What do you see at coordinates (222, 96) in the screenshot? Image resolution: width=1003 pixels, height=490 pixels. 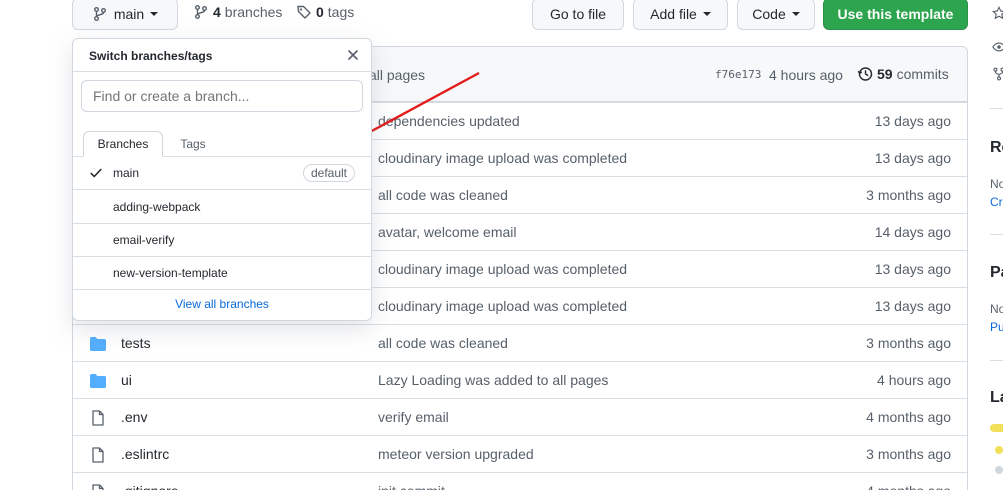 I see `branch-search-input` at bounding box center [222, 96].